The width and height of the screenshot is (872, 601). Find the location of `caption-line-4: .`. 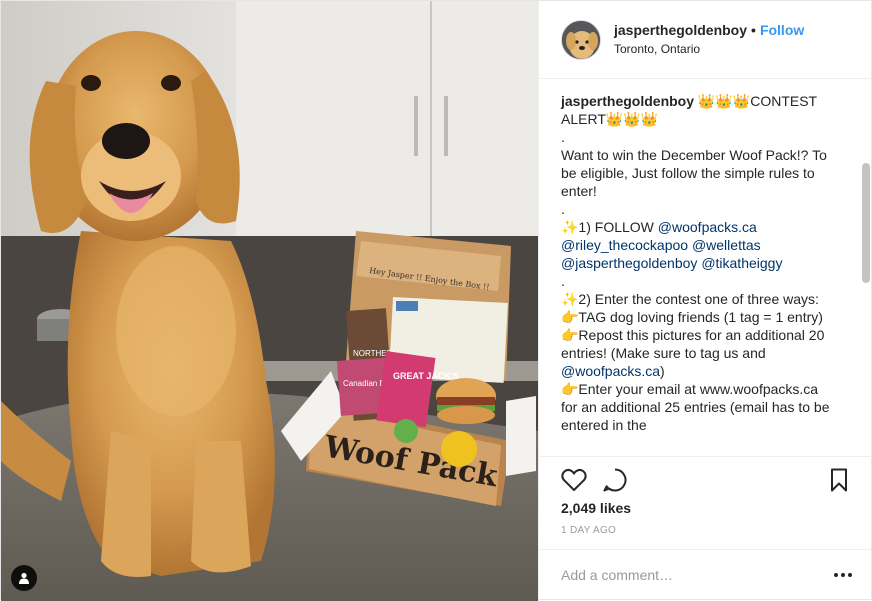

caption-line-4: . is located at coordinates (563, 209).